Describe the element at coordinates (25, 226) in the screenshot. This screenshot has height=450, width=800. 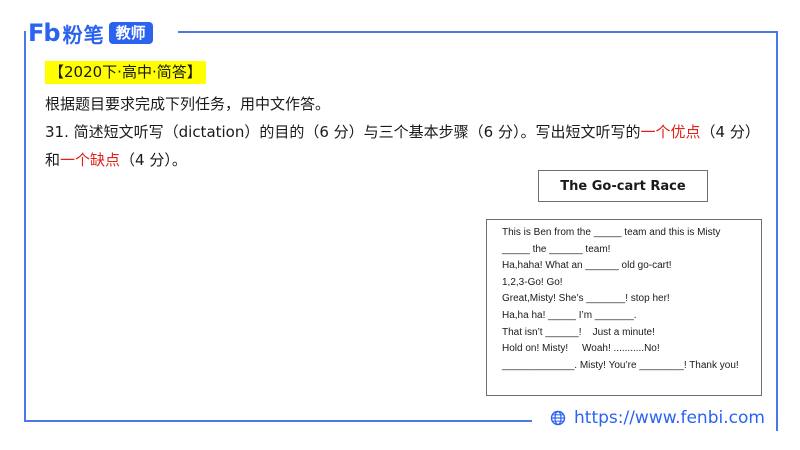
I see `frame-left-line` at that location.